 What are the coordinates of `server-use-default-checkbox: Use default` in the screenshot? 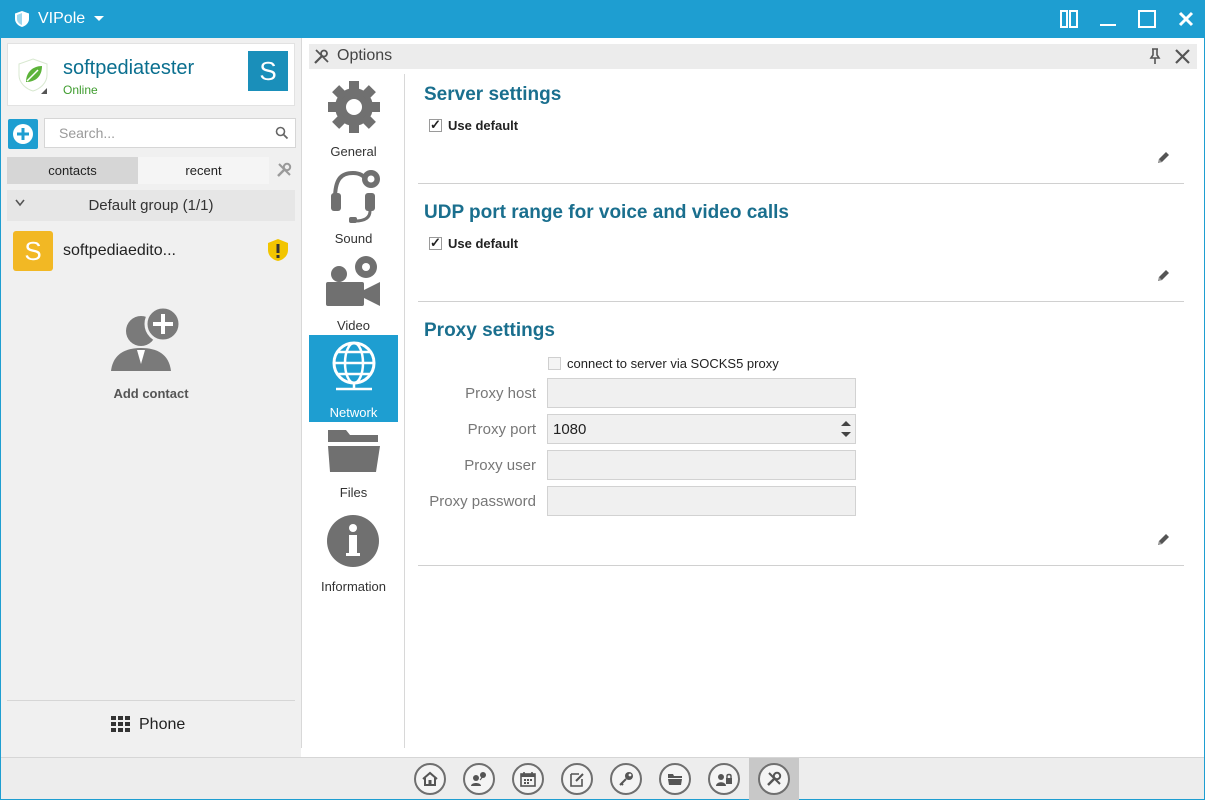 It's located at (474, 125).